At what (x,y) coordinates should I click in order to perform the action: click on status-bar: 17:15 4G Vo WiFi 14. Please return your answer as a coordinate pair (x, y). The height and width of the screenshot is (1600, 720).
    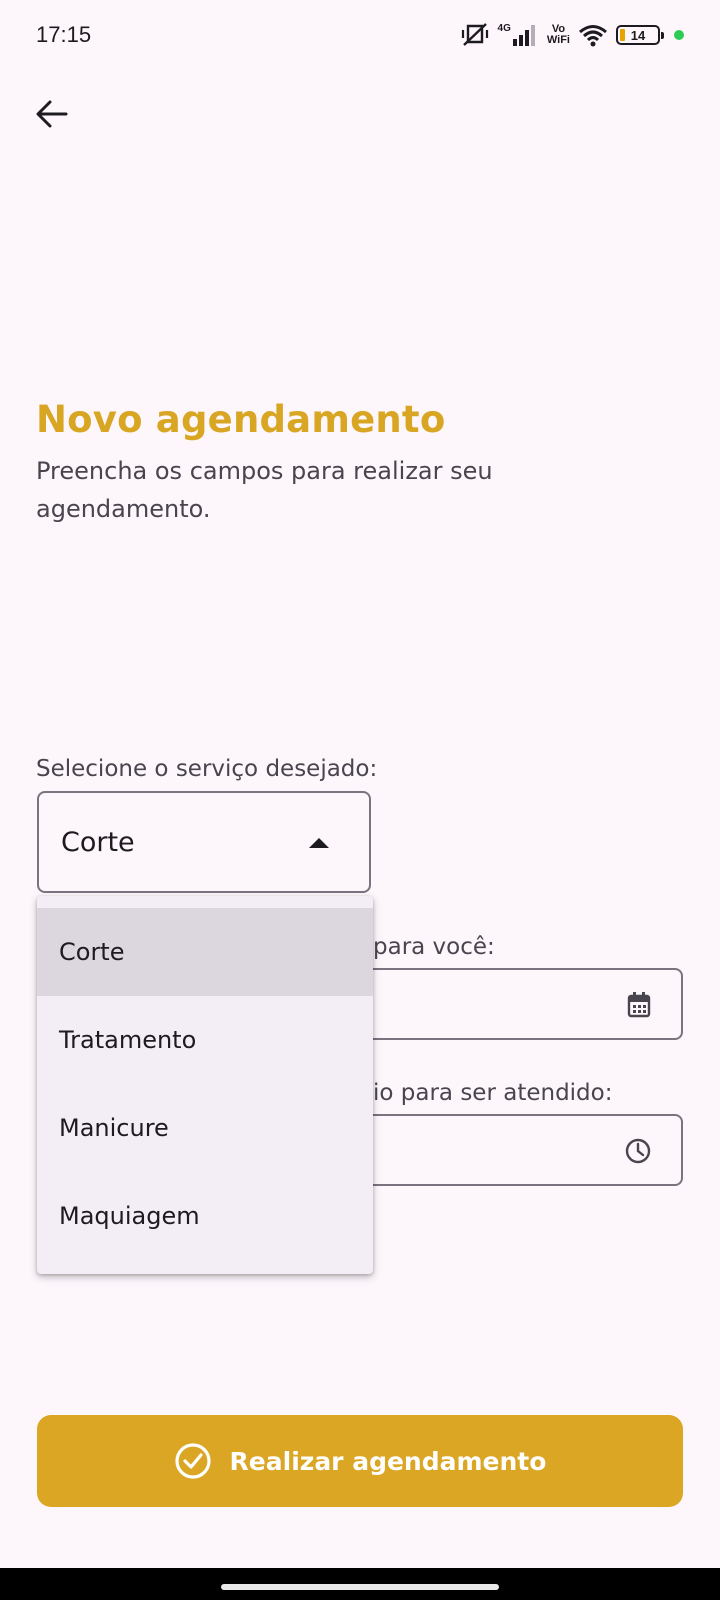
    Looking at the image, I should click on (360, 35).